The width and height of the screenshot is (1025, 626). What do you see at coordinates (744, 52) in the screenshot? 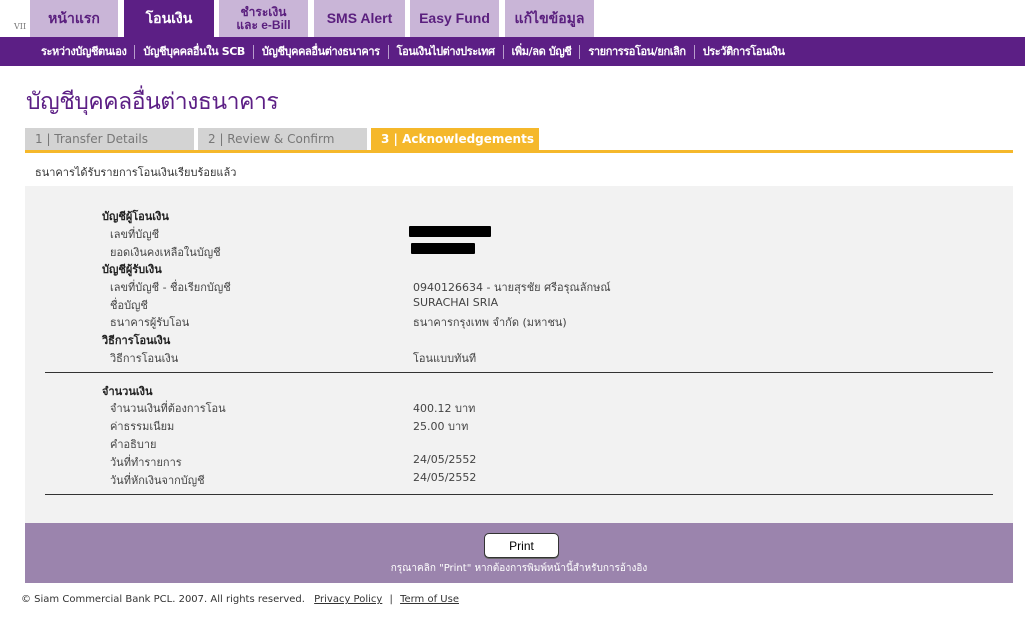
I see `subnav-history: ประวัติการโอนเงิน` at bounding box center [744, 52].